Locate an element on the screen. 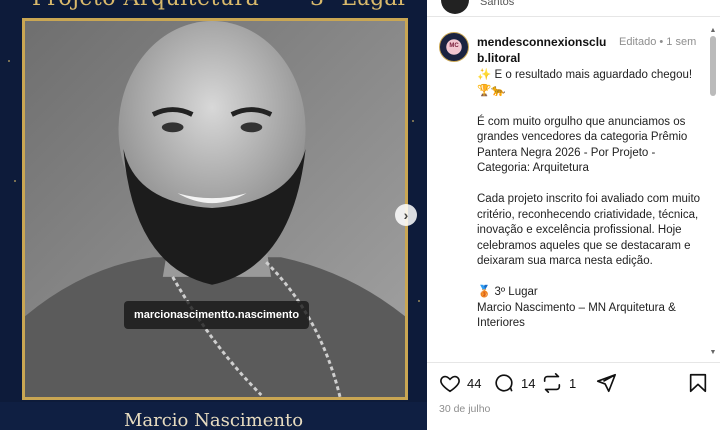 This screenshot has width=720, height=430. avatar: MC is located at coordinates (454, 47).